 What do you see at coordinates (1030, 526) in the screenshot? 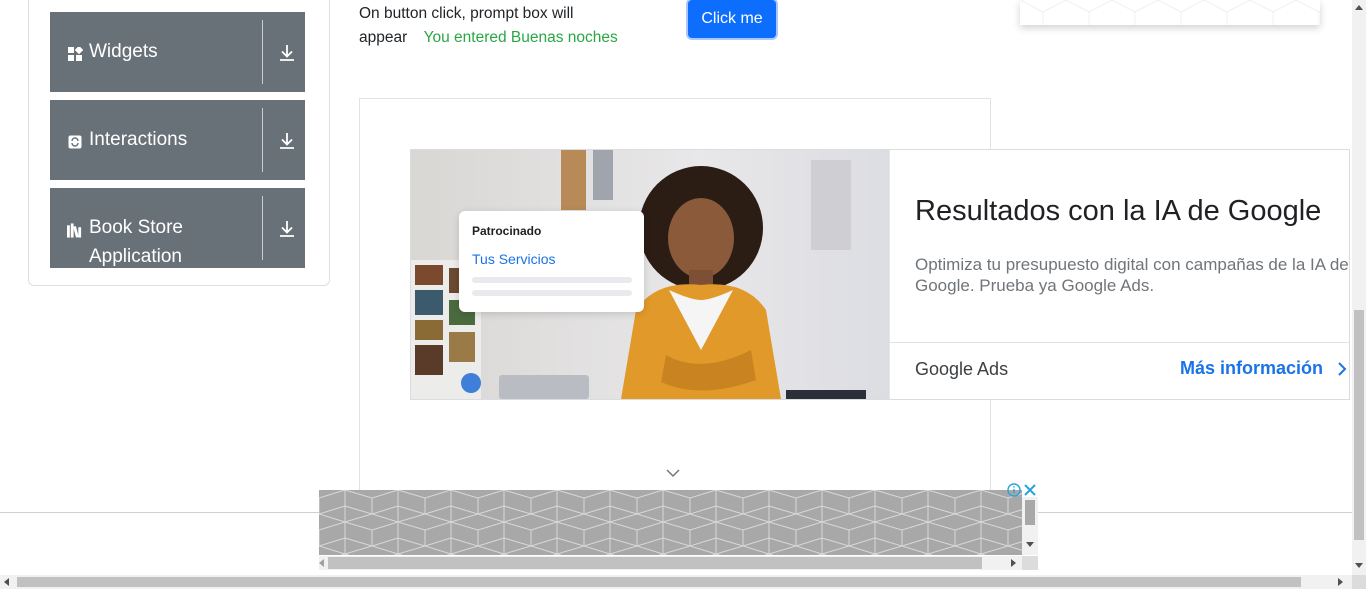
I see `ad-vertical-scrollbar` at bounding box center [1030, 526].